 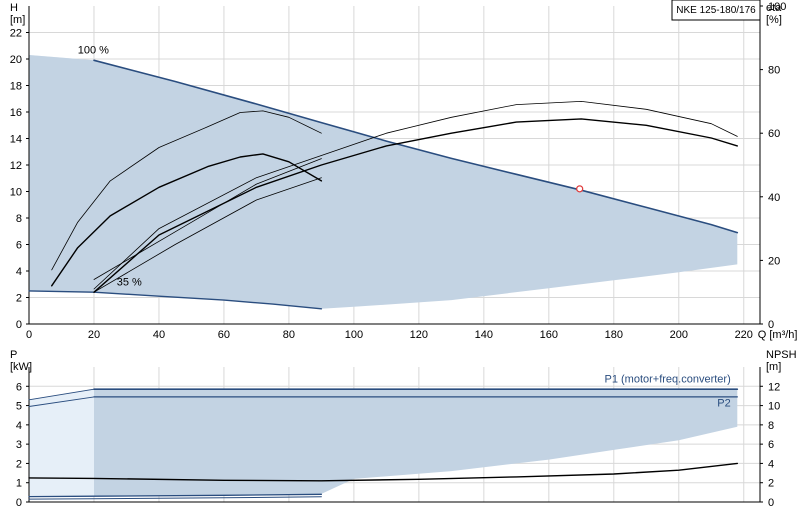 I want to click on panel1-y-right-tick-label: 4, so click(x=771, y=464).